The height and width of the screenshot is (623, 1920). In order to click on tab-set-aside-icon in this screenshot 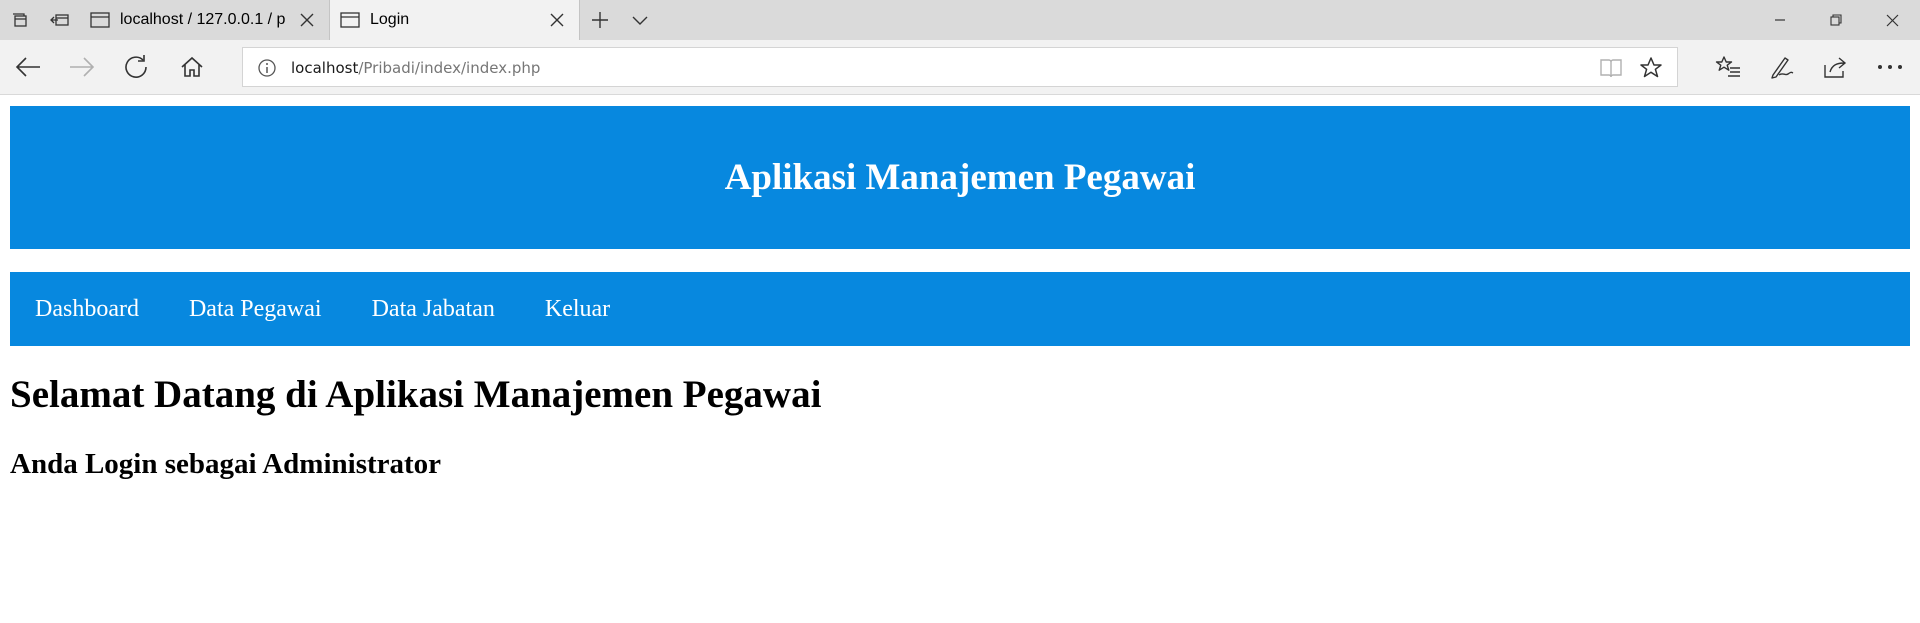, I will do `click(20, 20)`.